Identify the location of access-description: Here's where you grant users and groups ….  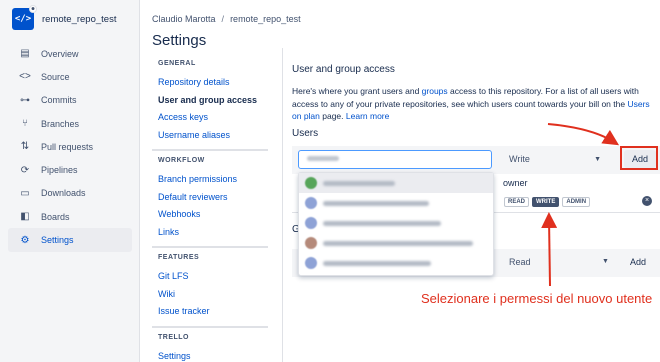
(471, 103).